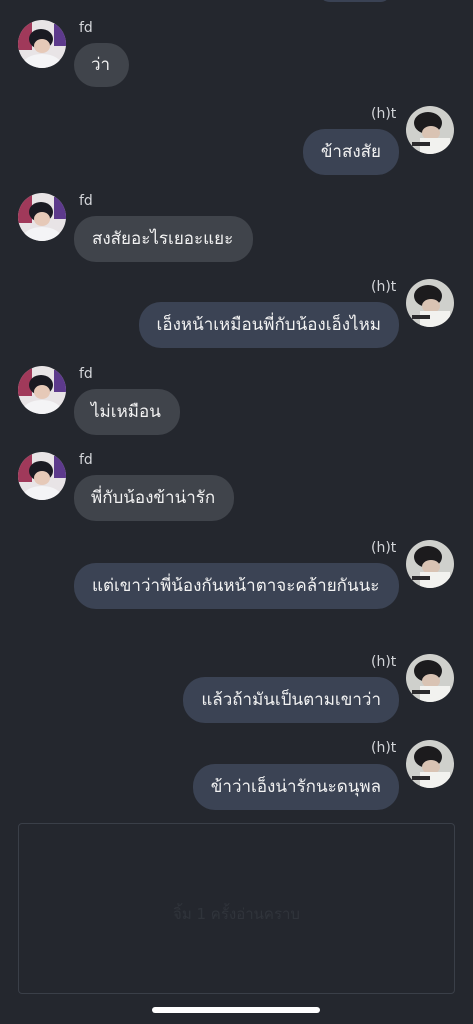 The height and width of the screenshot is (1024, 473). What do you see at coordinates (295, 787) in the screenshot?
I see `message-bubble: ข้าว่าเอ็งน่ารักนะดนุพล` at bounding box center [295, 787].